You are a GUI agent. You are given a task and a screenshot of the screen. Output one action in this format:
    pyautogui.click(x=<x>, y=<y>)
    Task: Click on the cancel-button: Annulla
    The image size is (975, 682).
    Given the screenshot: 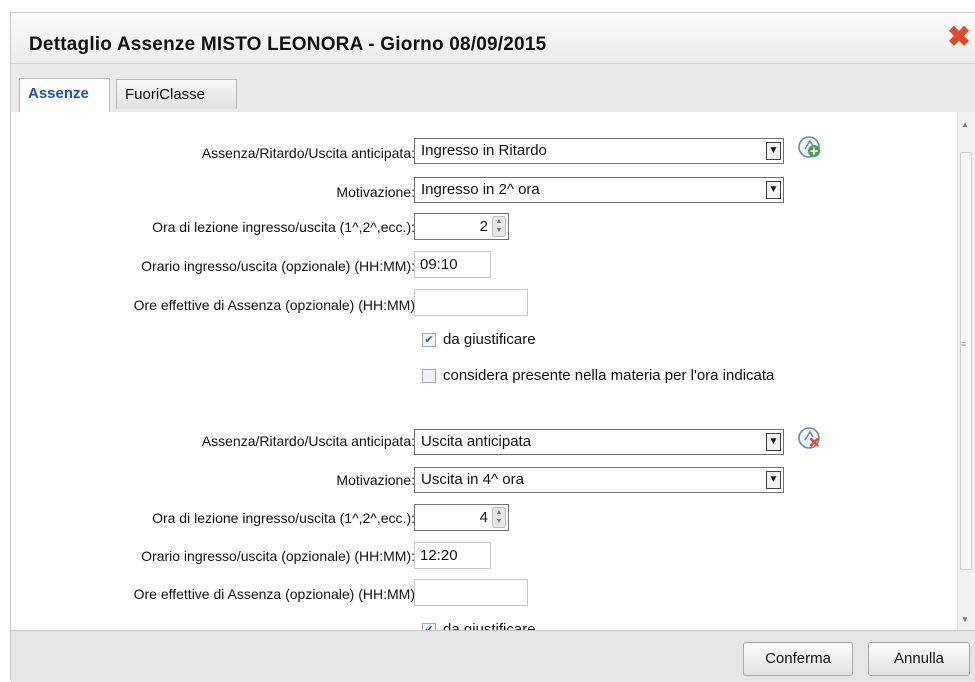 What is the action you would take?
    pyautogui.click(x=919, y=659)
    